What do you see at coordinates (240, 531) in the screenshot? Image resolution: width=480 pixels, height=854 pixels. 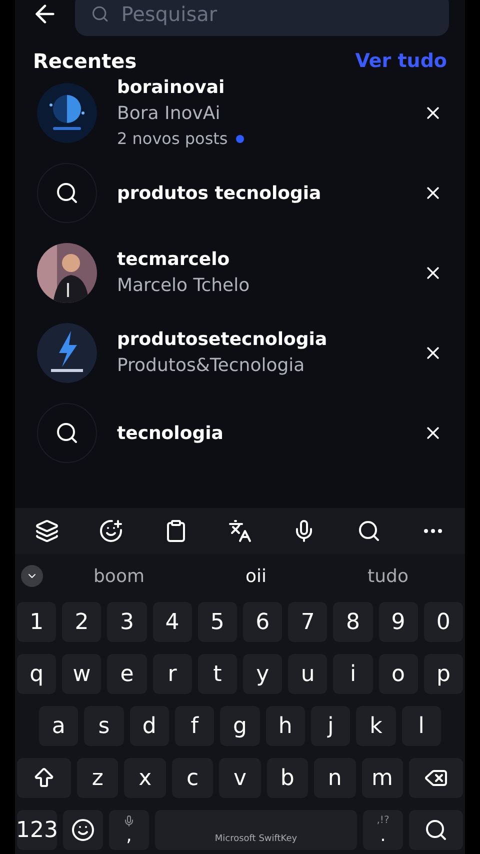 I see `translate-icon` at bounding box center [240, 531].